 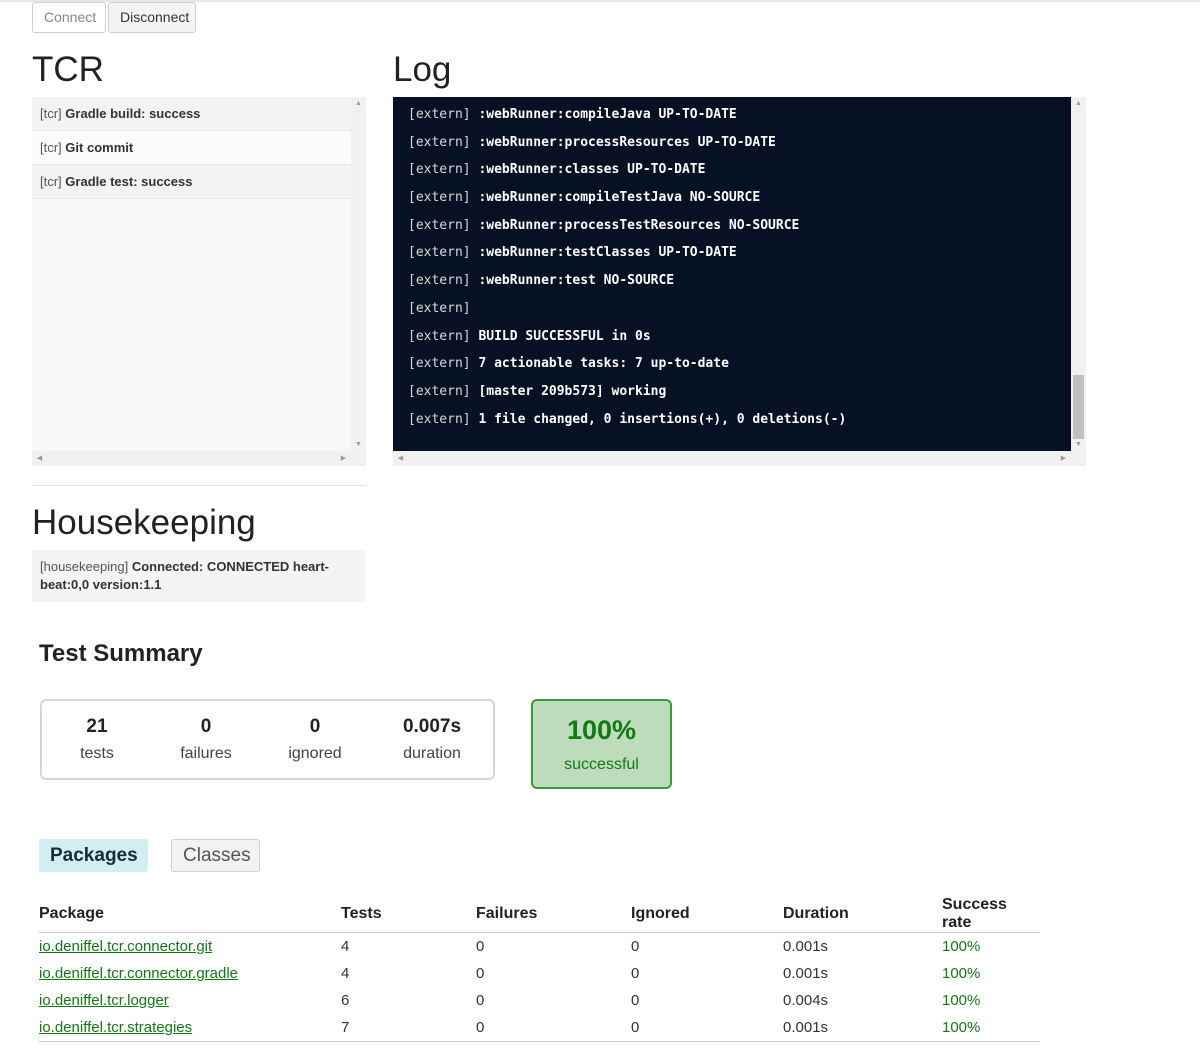 I want to click on column-header-success-rate: Success rate, so click(x=991, y=914).